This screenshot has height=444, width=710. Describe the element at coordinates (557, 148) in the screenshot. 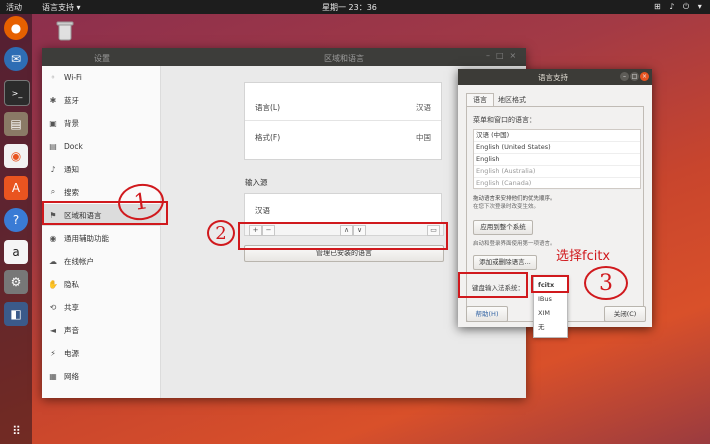

I see `language-list-item: English (United States)` at that location.